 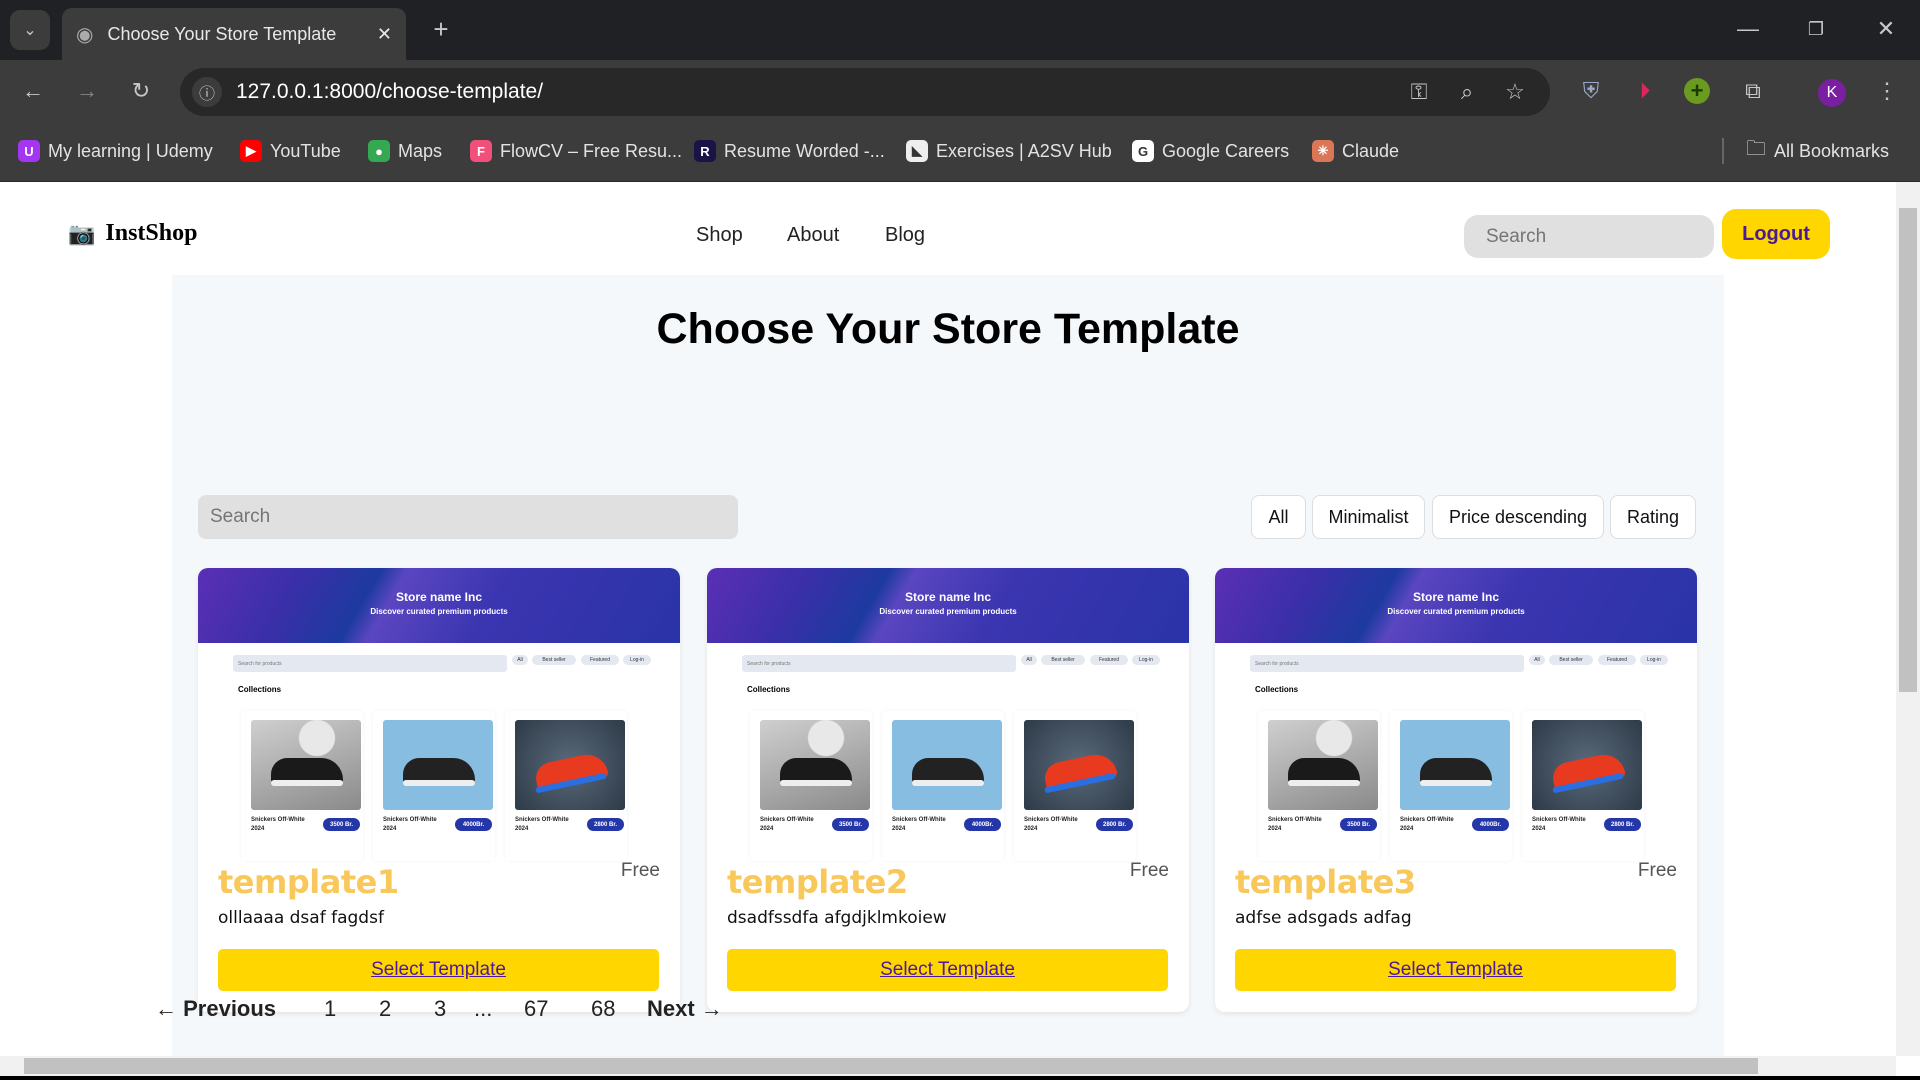 I want to click on nav-about: About, so click(x=813, y=235).